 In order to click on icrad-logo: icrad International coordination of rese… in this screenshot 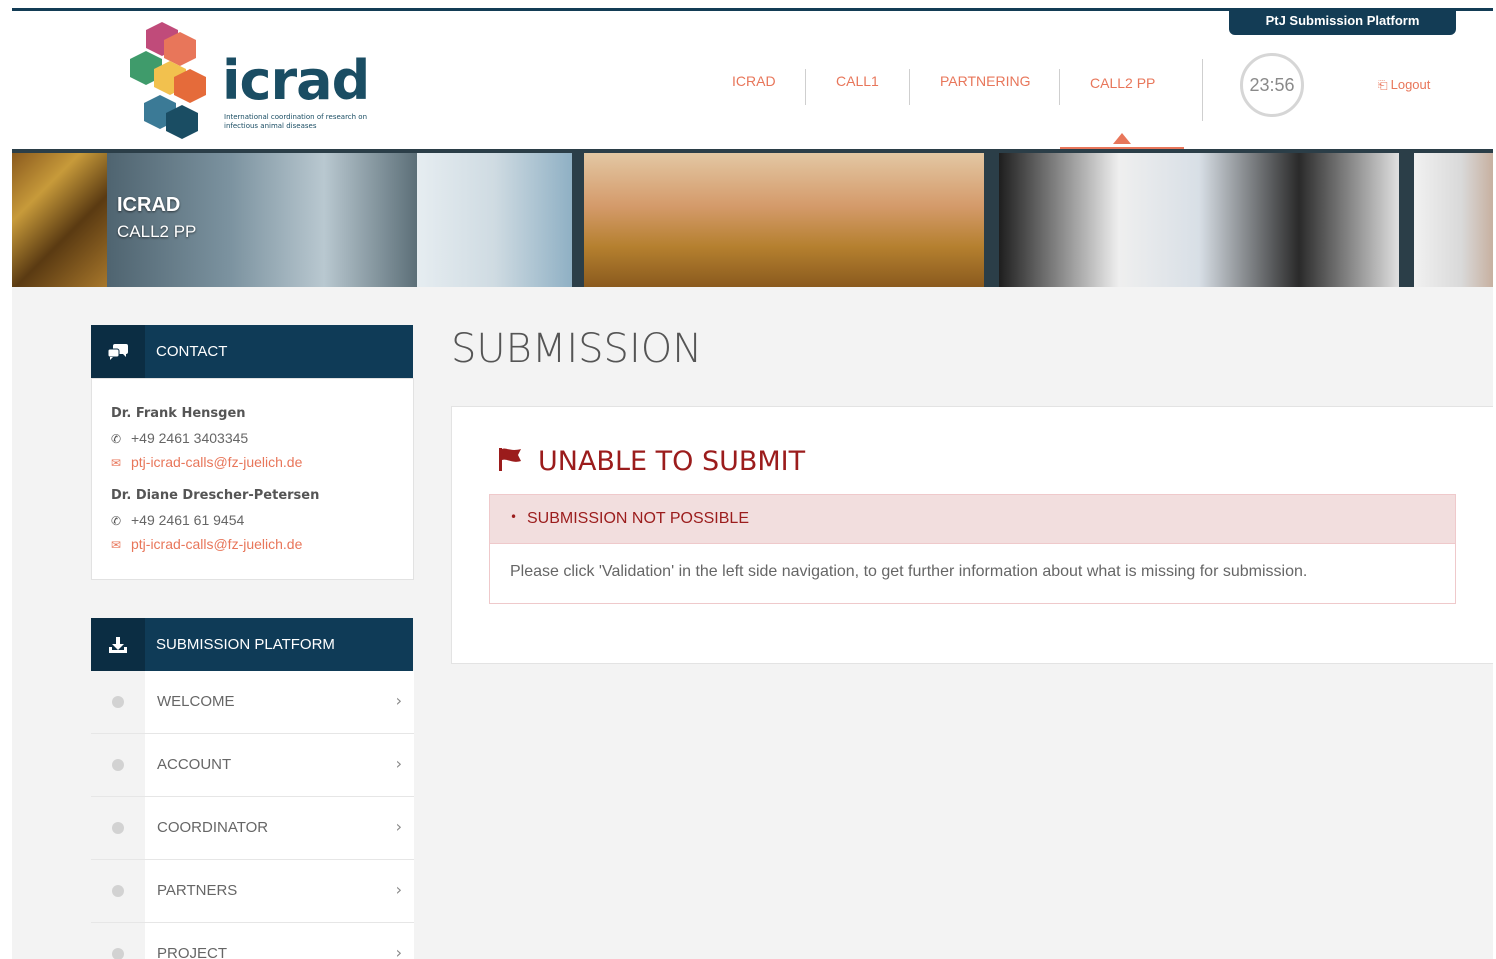, I will do `click(260, 79)`.